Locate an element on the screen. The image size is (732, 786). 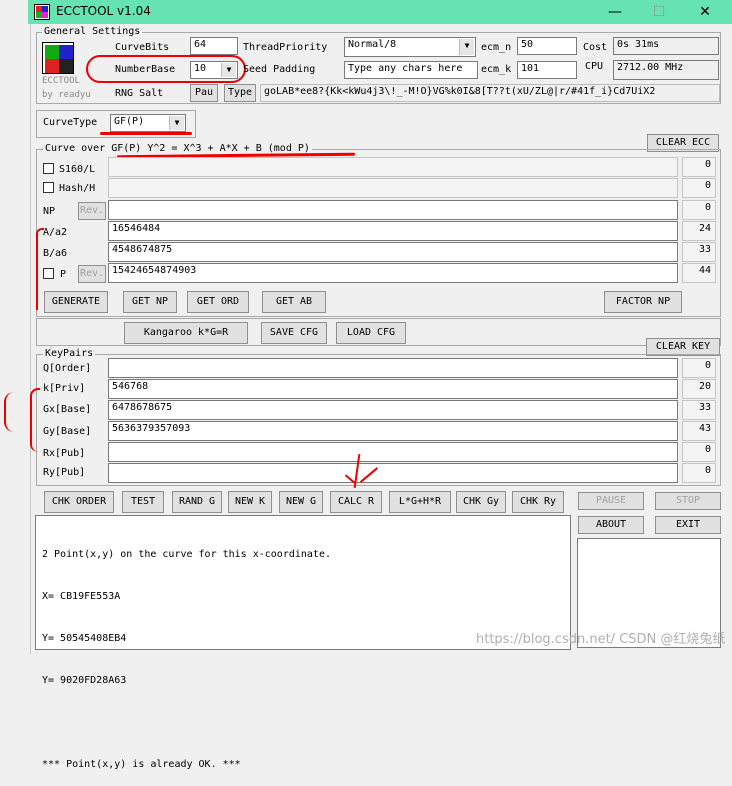
a-label: A/a2 is located at coordinates (55, 232).